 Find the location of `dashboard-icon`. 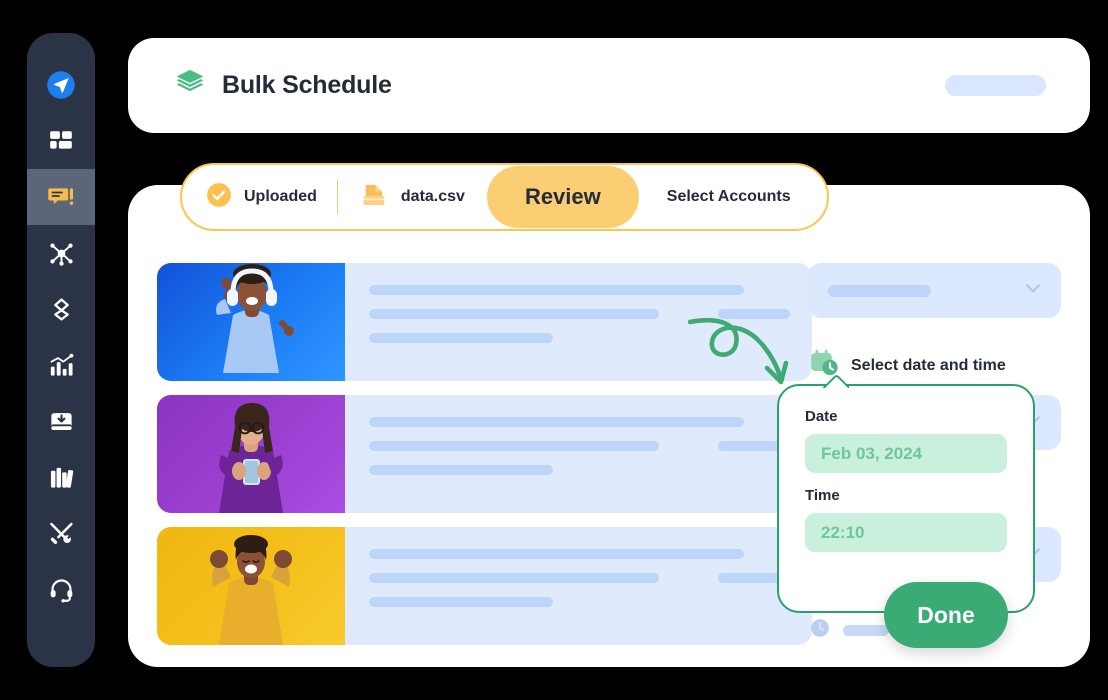

dashboard-icon is located at coordinates (61, 141).